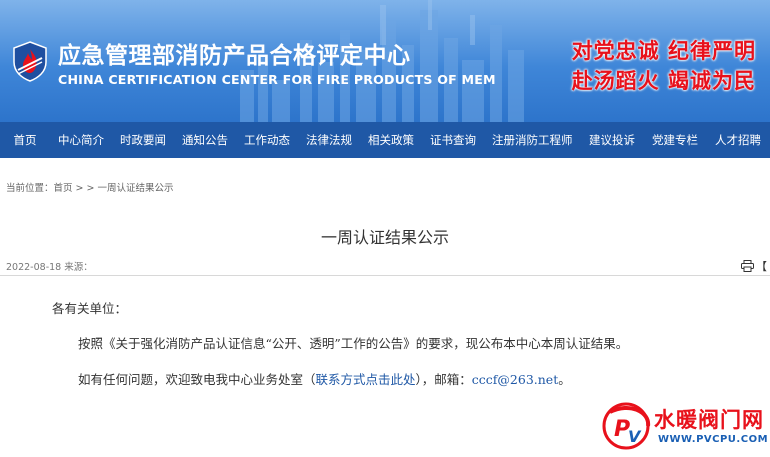 The width and height of the screenshot is (770, 457). I want to click on email-link: cccf@263.net, so click(515, 379).